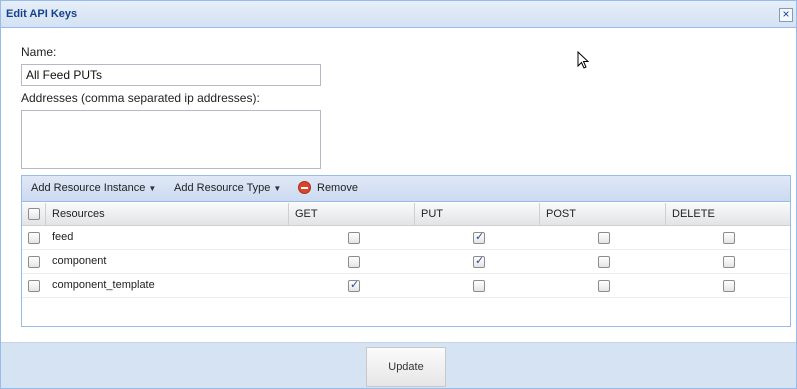  I want to click on dialog-title: Edit API Keys, so click(42, 14).